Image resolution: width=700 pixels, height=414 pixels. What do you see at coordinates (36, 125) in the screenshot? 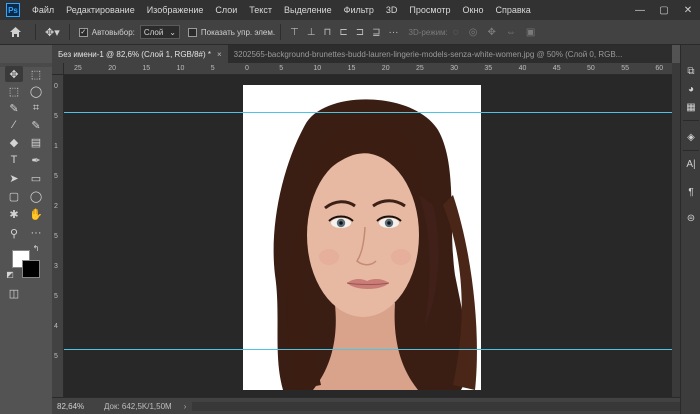
I see `brush-tool-icon: ✎` at bounding box center [36, 125].